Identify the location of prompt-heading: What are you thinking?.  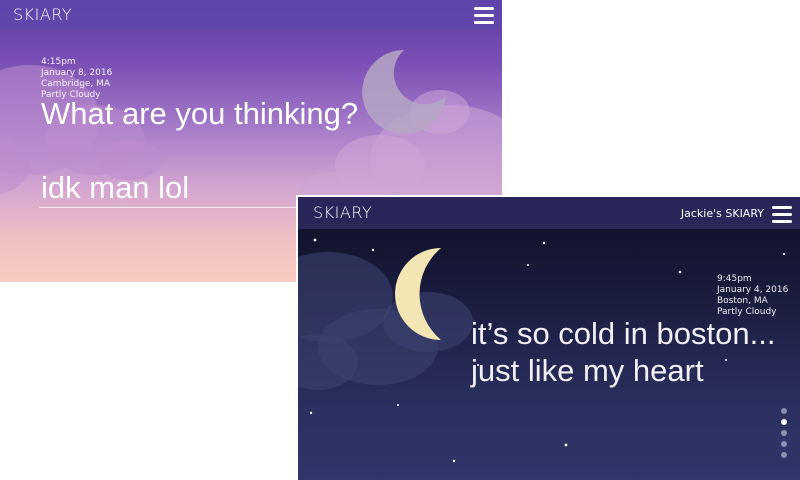
(200, 113).